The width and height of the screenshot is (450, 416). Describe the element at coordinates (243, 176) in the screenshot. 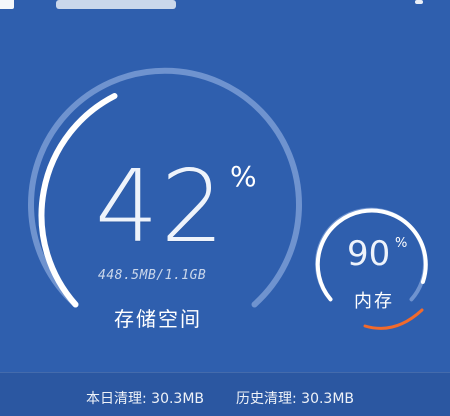

I see `storage-percent-sign: %` at that location.